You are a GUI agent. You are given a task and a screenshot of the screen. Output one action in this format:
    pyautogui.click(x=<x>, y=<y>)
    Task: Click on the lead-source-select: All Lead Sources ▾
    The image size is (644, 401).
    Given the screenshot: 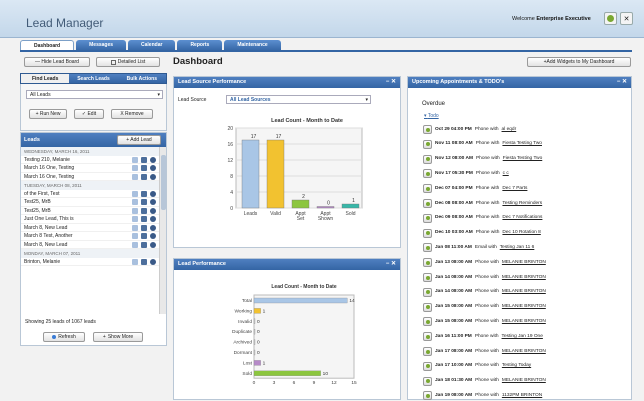 What is the action you would take?
    pyautogui.click(x=298, y=99)
    